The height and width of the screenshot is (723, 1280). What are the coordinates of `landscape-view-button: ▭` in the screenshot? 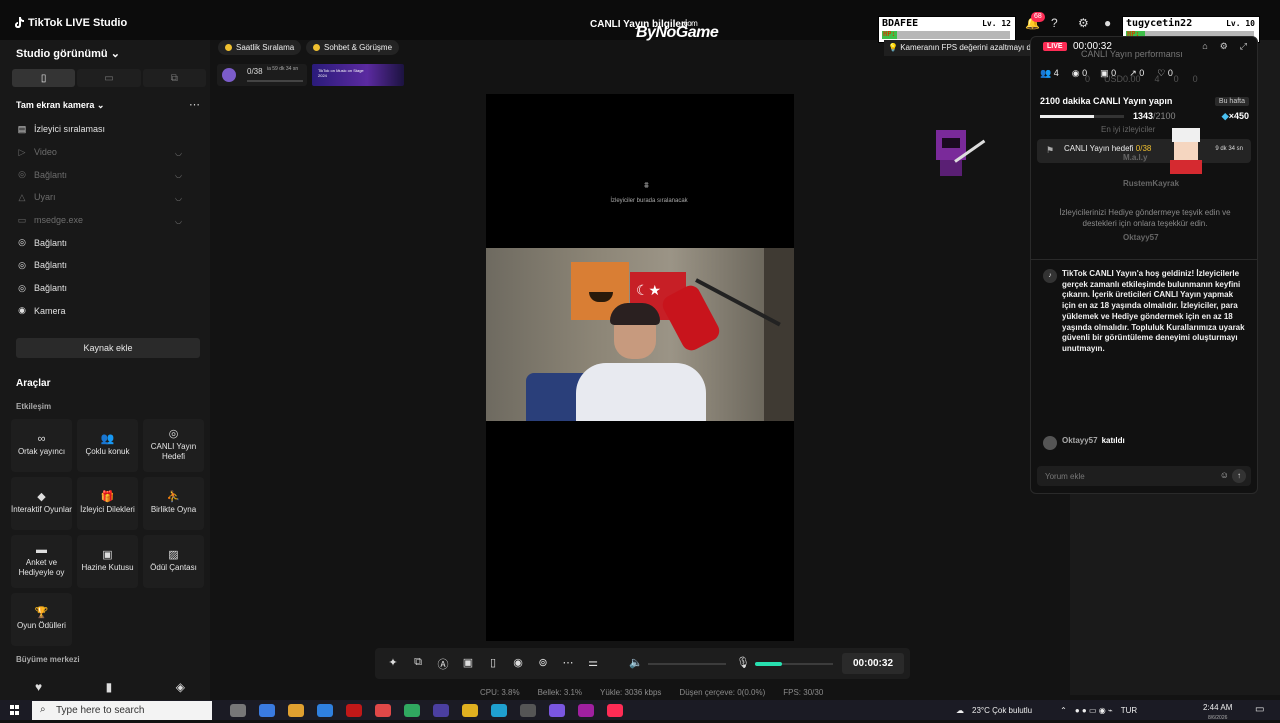 It's located at (109, 78).